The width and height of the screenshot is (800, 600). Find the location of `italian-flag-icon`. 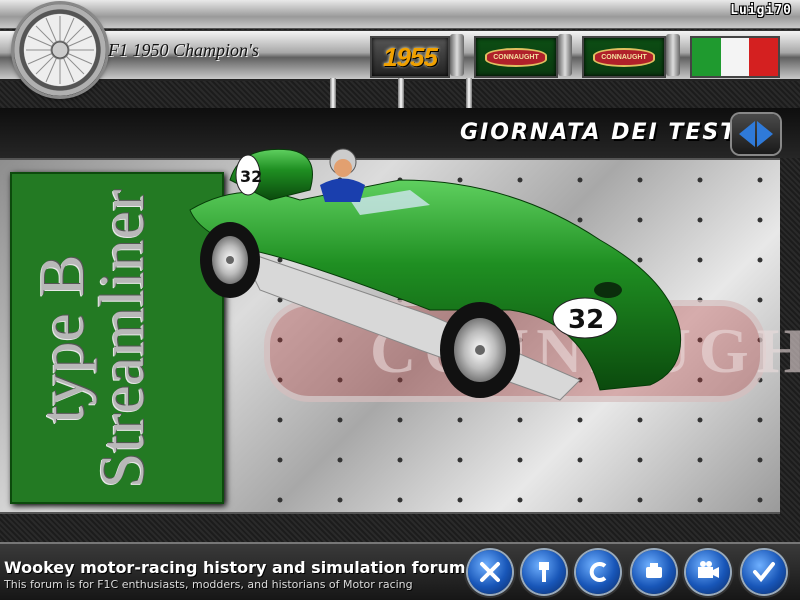

italian-flag-icon is located at coordinates (735, 57).